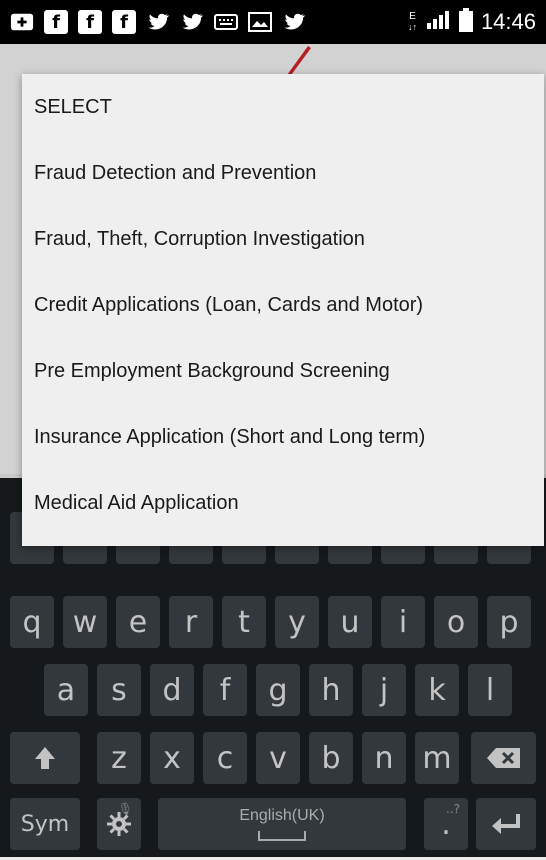  I want to click on option-pre-employment-screening: Pre Employment Background Screening, so click(283, 371).